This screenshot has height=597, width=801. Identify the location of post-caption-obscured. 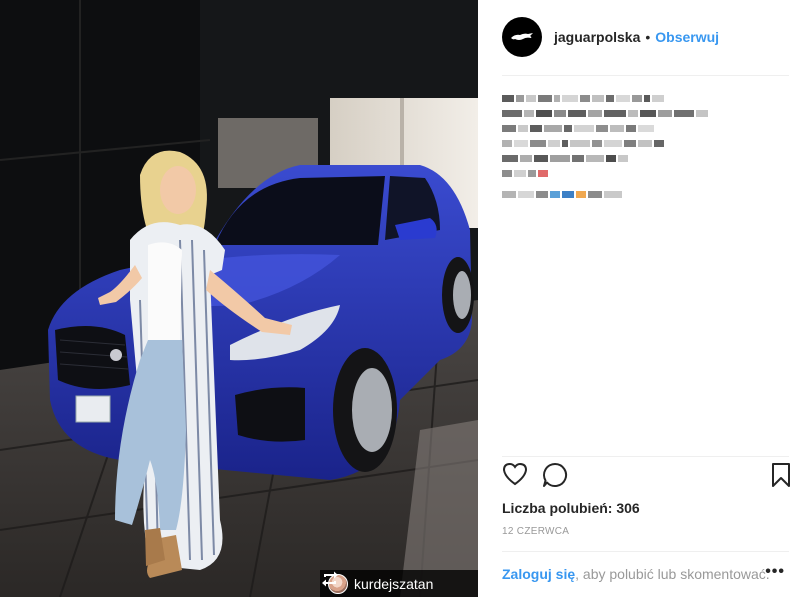
(647, 149).